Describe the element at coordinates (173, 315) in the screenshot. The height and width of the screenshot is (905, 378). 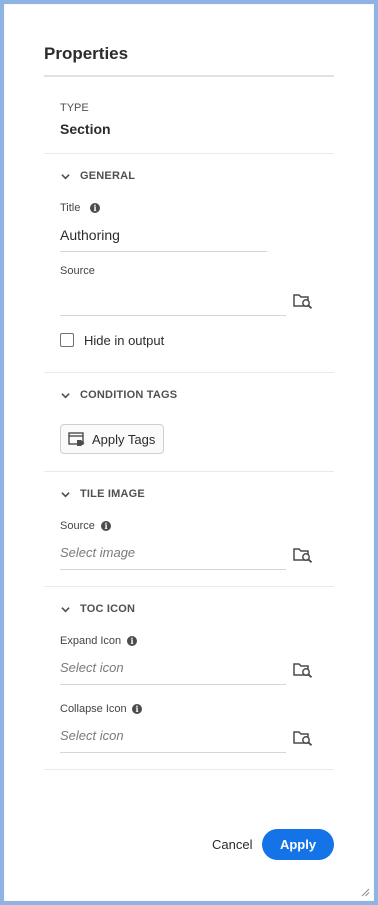
I see `source-field-underline` at that location.